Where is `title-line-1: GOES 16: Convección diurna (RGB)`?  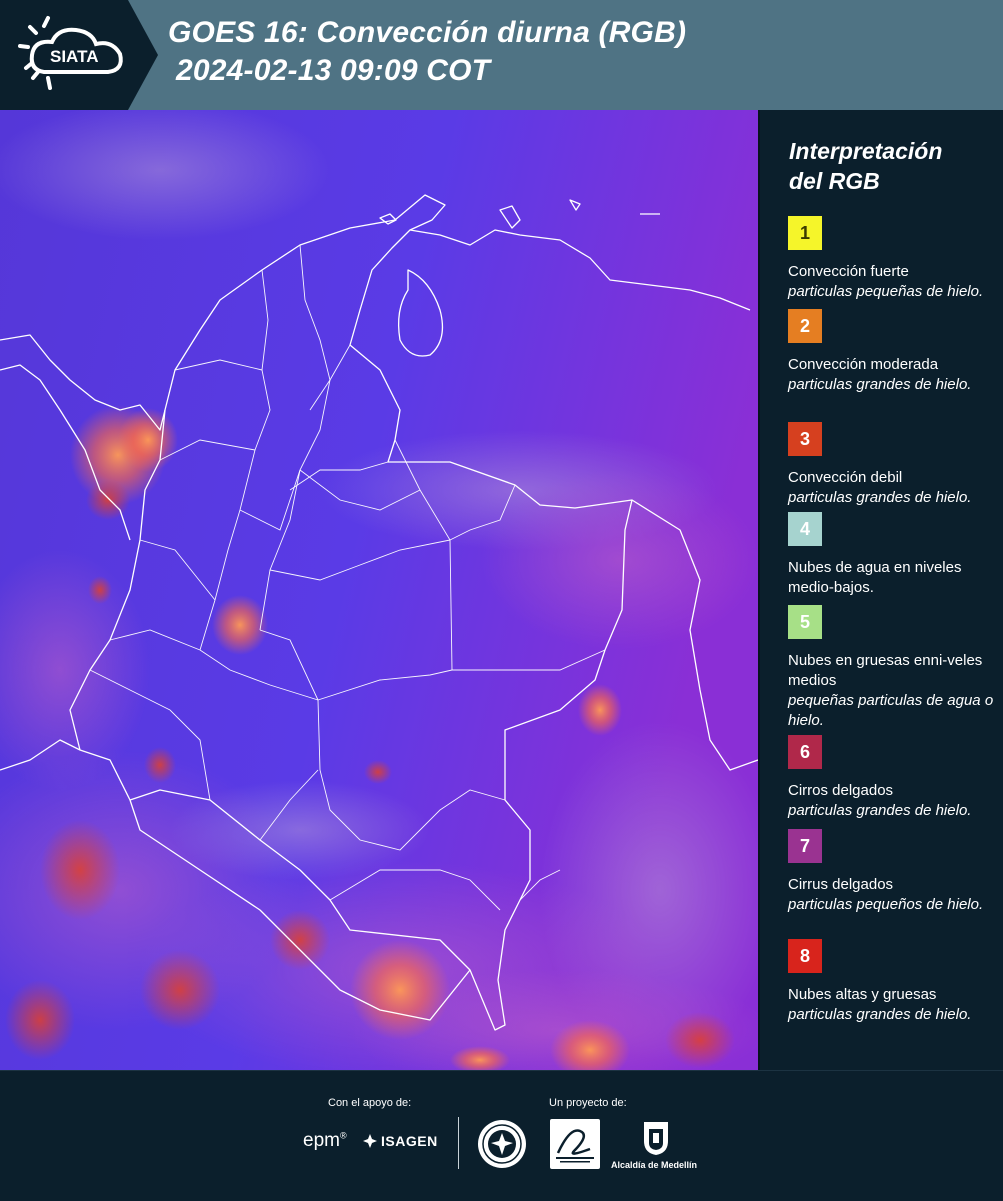
title-line-1: GOES 16: Convección diurna (RGB) is located at coordinates (427, 32).